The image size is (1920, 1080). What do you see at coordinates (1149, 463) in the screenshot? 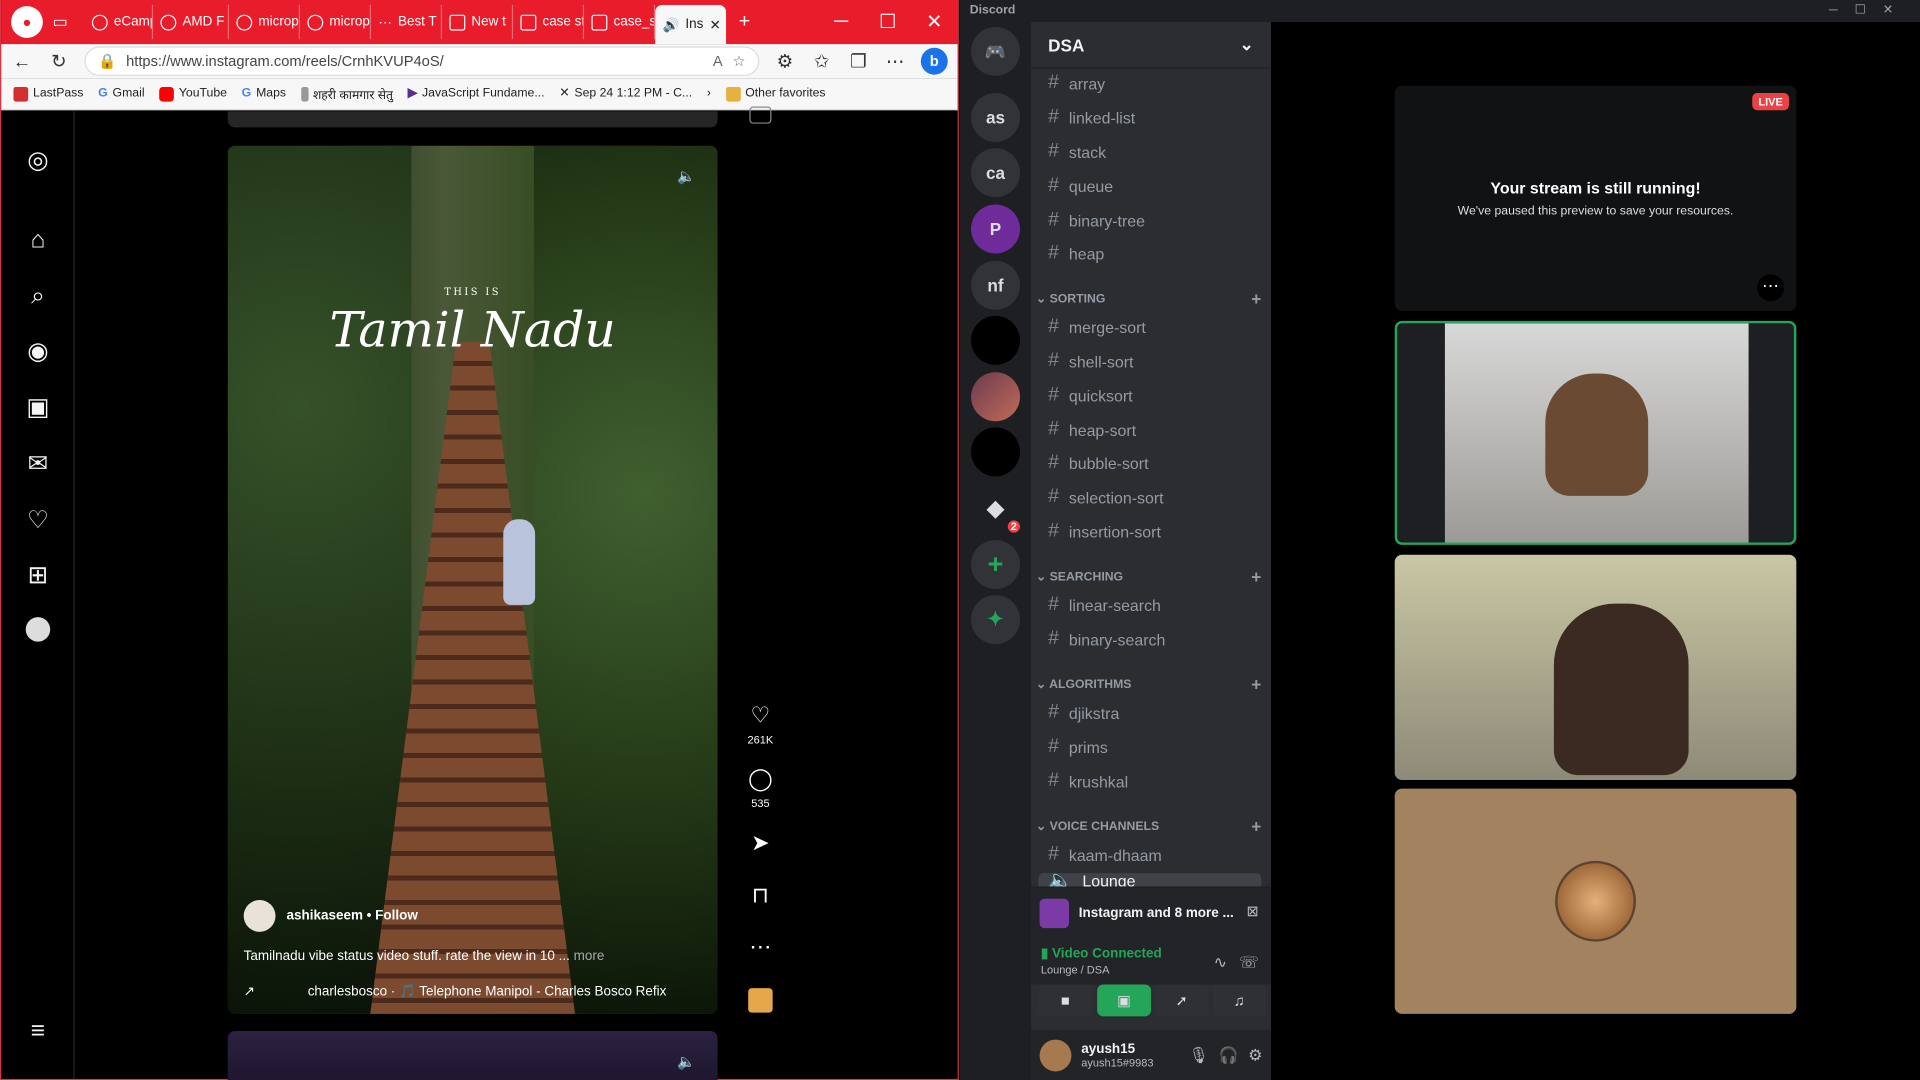
I see `channel-item: # bubble-sort` at bounding box center [1149, 463].